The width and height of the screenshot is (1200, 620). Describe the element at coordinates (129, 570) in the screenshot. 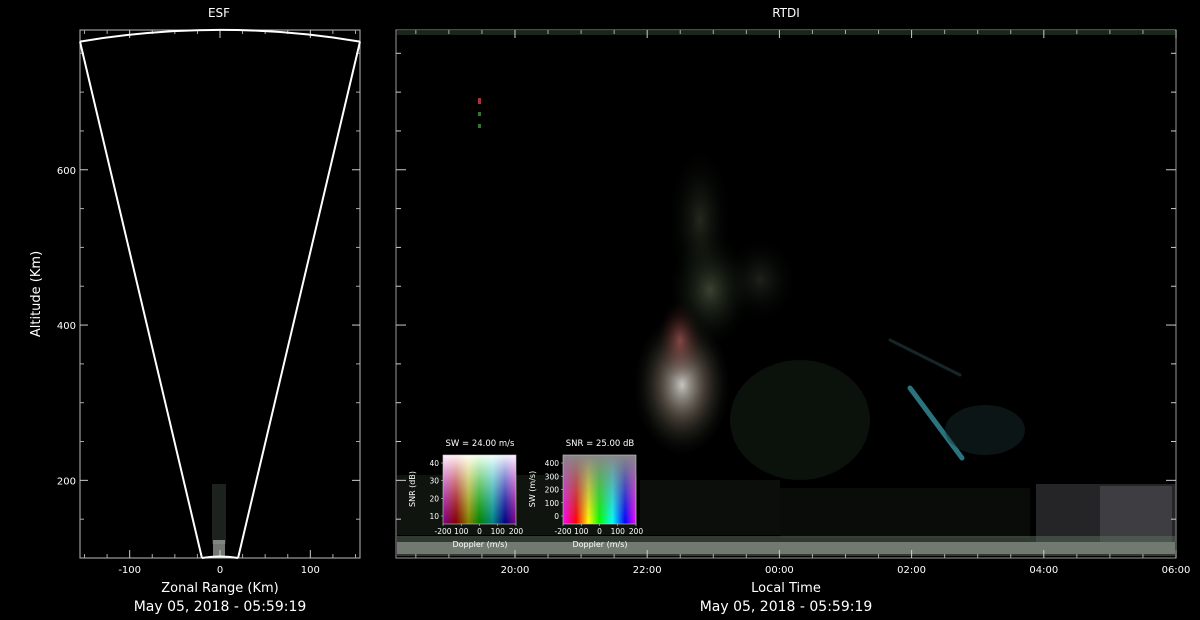

I see `esf-xtick-label: -100` at that location.